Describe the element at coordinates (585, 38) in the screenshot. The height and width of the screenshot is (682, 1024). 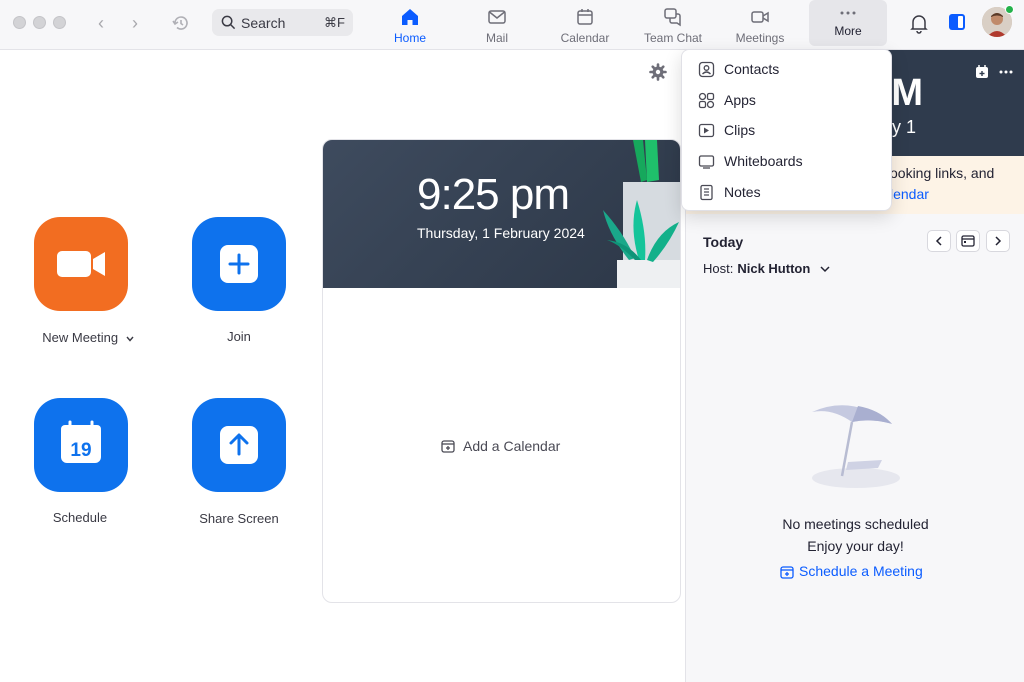
I see `tab-calendar-label: Calendar` at that location.